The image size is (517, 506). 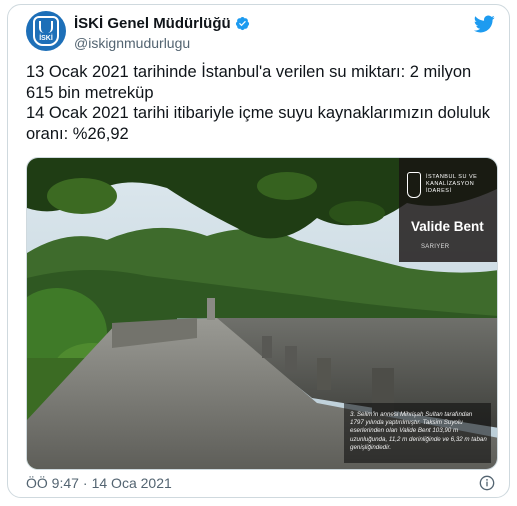 I want to click on avatar: İSKİ, so click(x=46, y=31).